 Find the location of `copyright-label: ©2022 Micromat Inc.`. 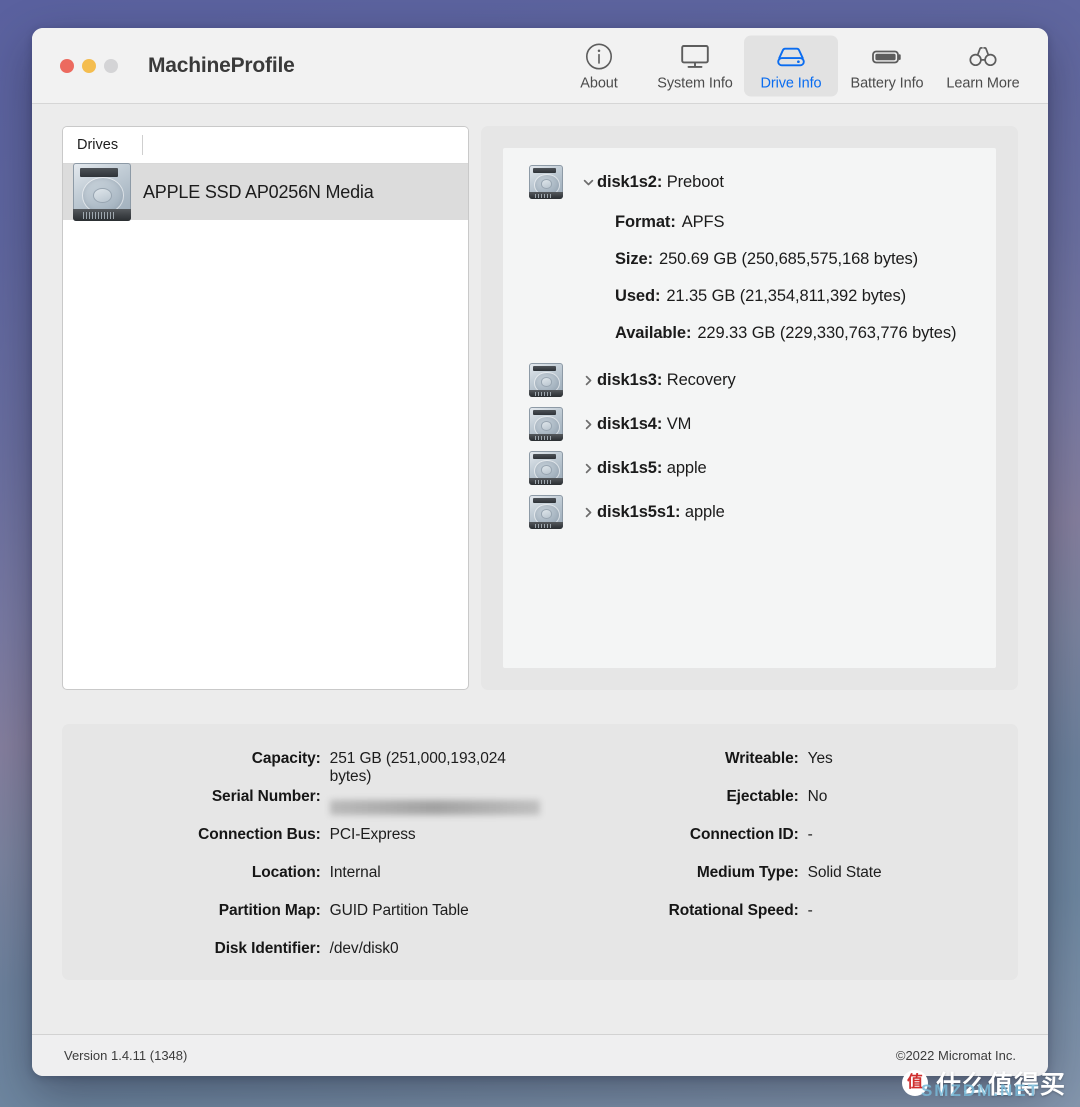

copyright-label: ©2022 Micromat Inc. is located at coordinates (955, 1055).